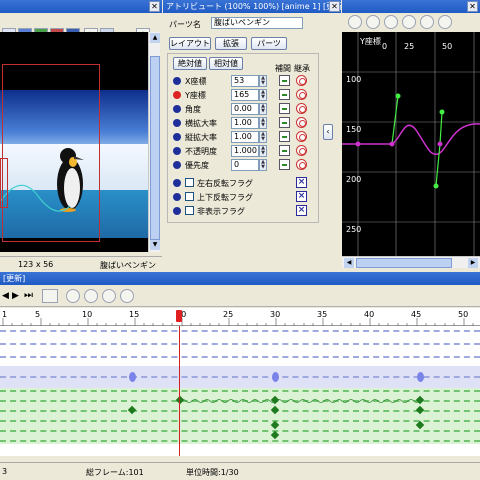 This screenshot has height=480, width=480. Describe the element at coordinates (373, 22) in the screenshot. I see `graph-zoom-out-icon` at that location.